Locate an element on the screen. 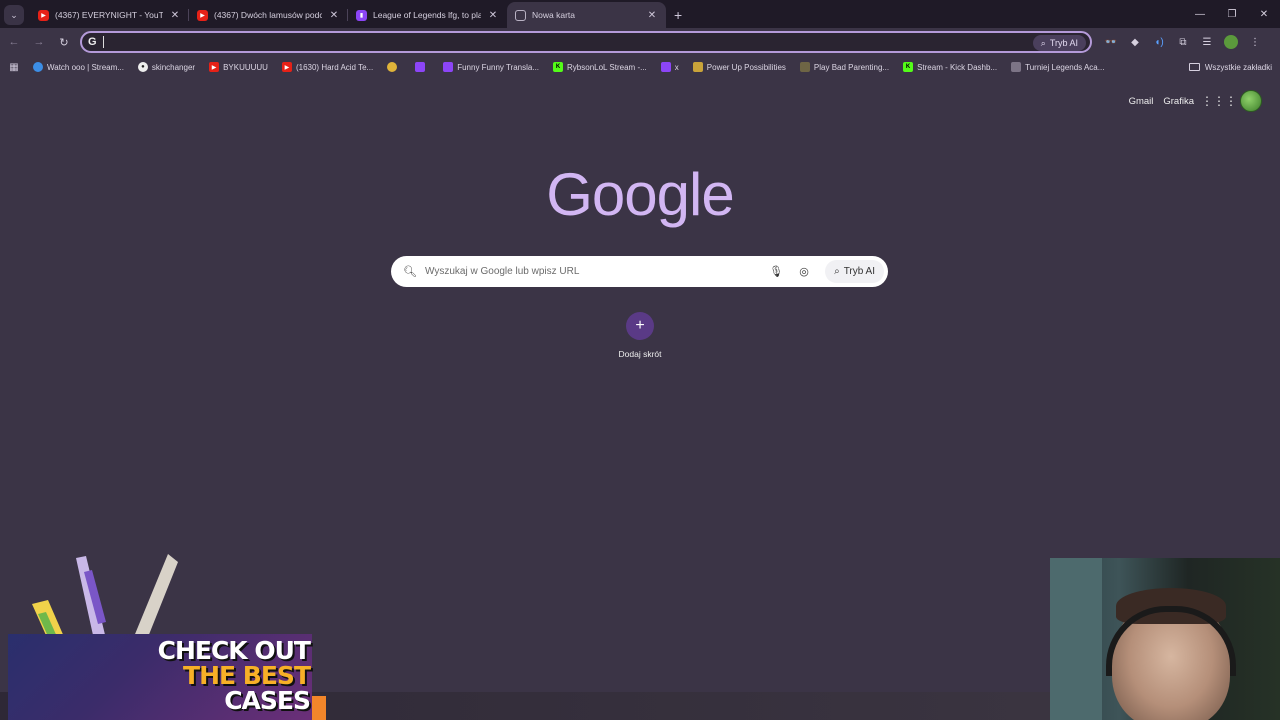 The height and width of the screenshot is (720, 1280). window-controls: — ❐ ✕ is located at coordinates (1232, 14).